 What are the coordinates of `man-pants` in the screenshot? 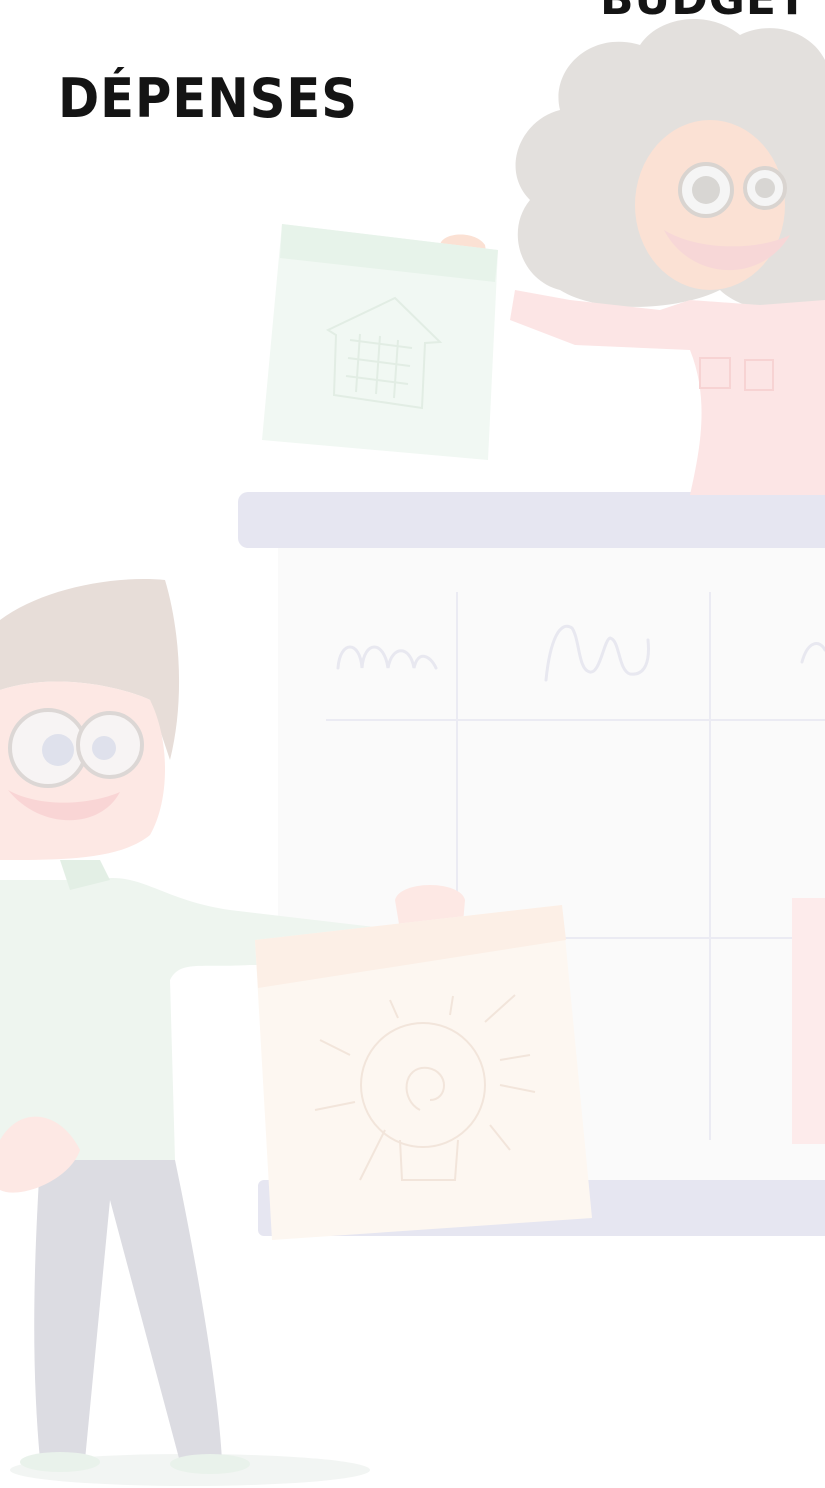 It's located at (128, 1311).